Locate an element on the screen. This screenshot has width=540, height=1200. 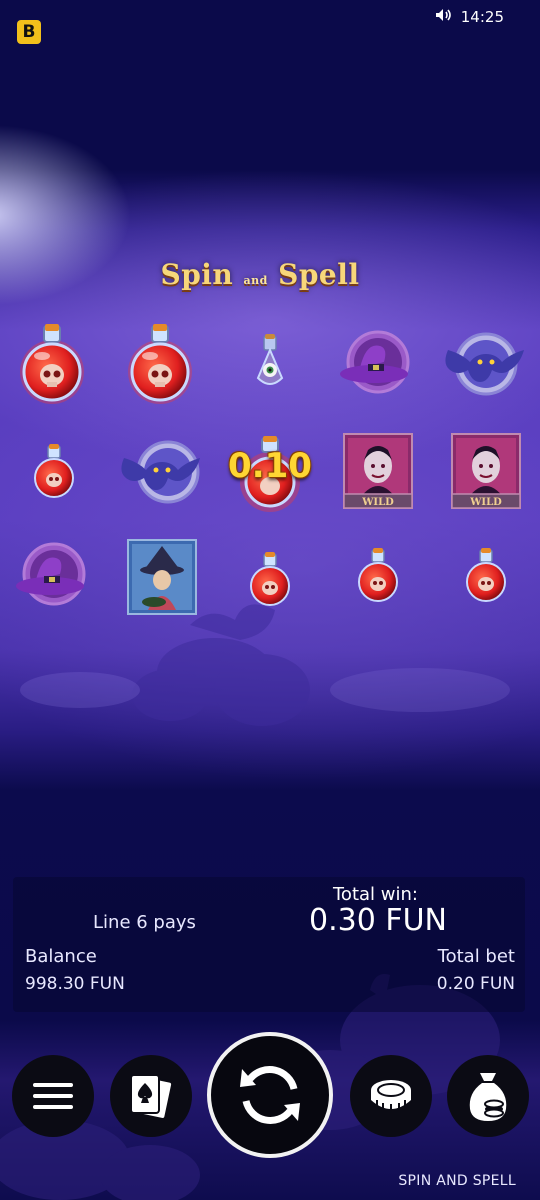
status-bar-right: 14:25 is located at coordinates (469, 17).